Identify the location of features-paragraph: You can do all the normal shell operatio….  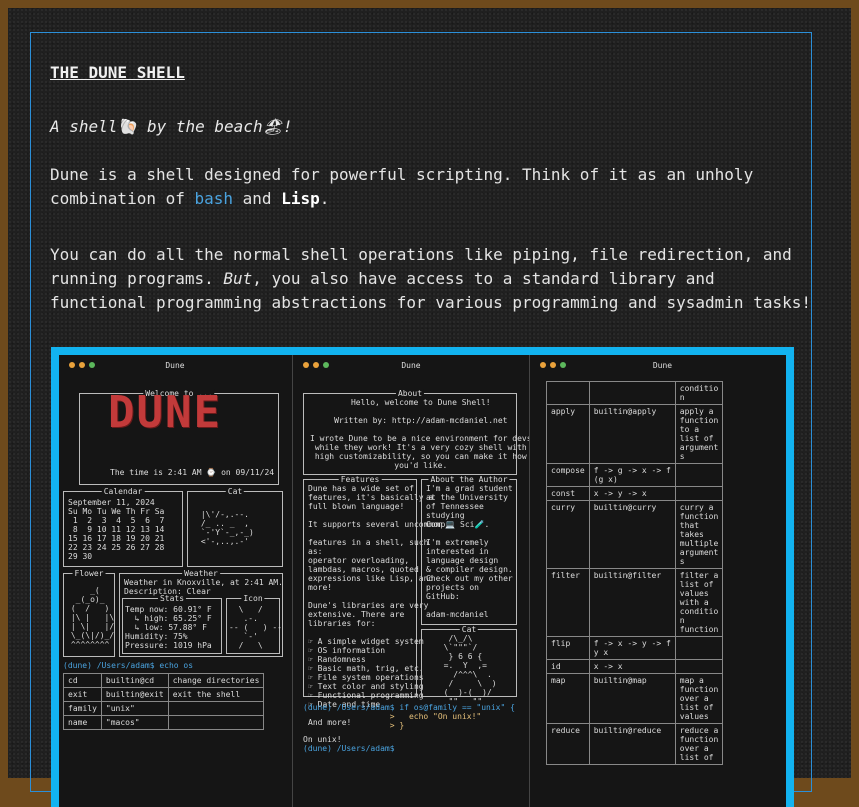
(430, 279).